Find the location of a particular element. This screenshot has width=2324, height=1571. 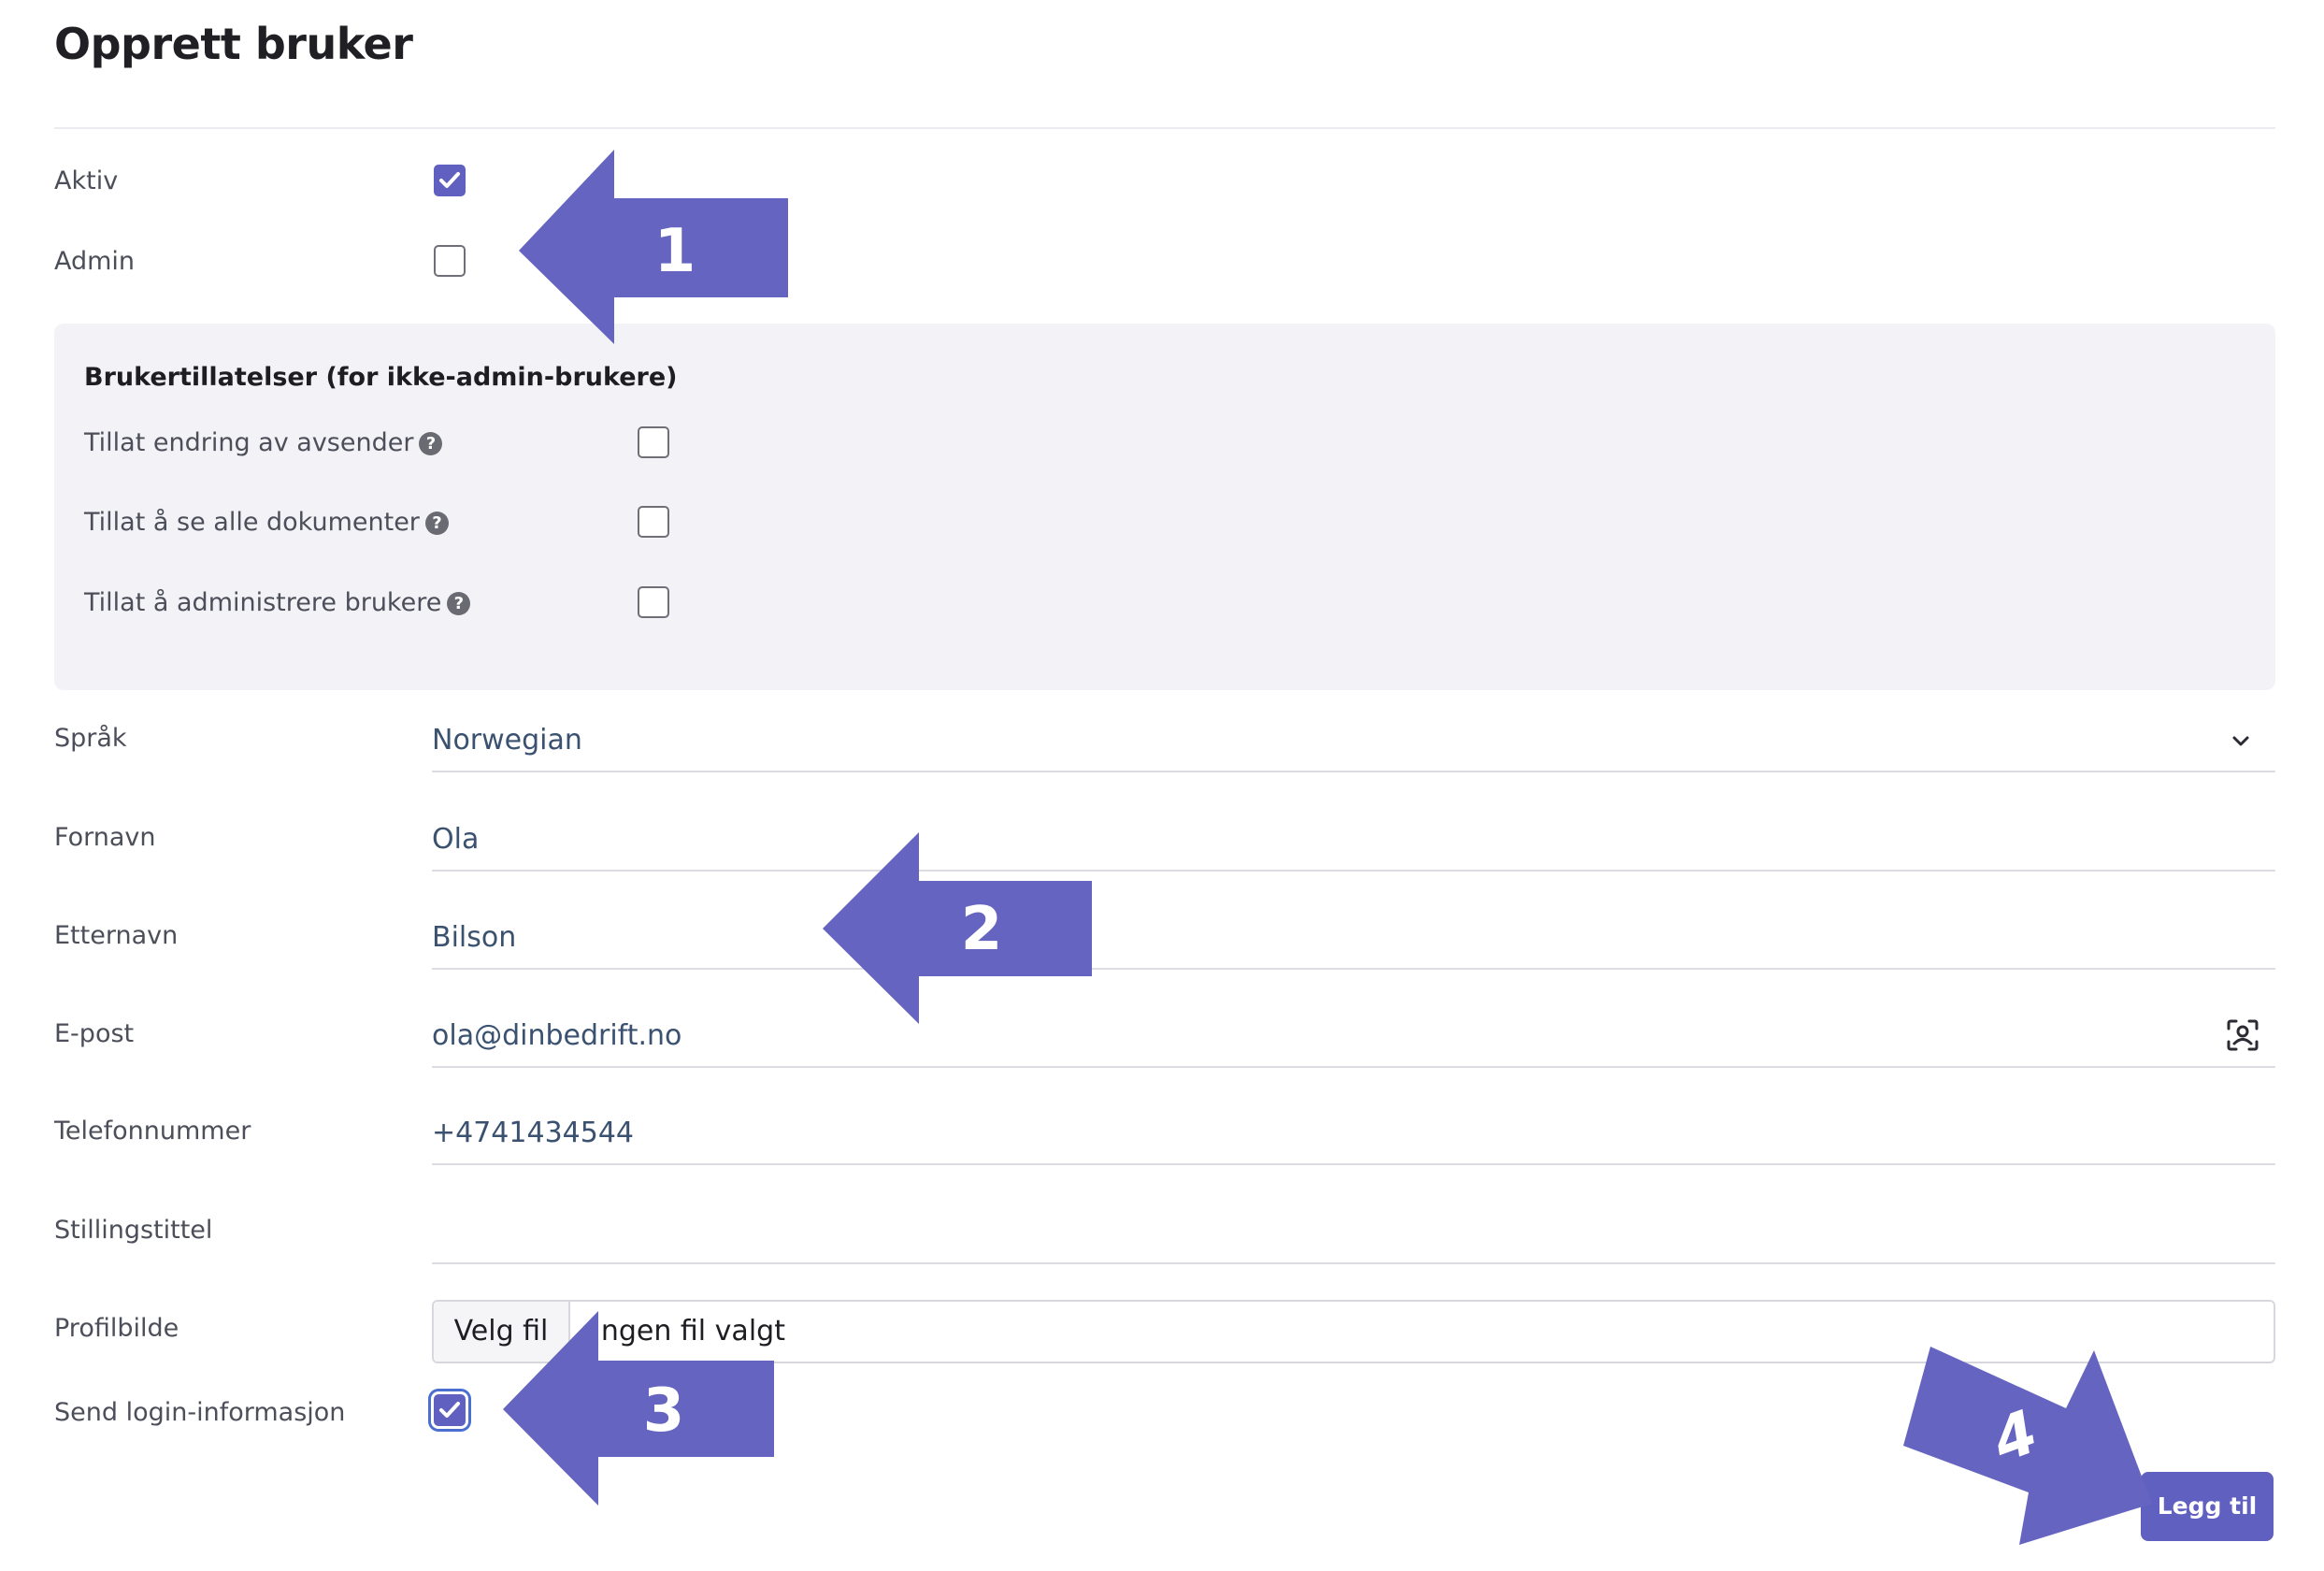

callout-arrow-1: 1 is located at coordinates (654, 247).